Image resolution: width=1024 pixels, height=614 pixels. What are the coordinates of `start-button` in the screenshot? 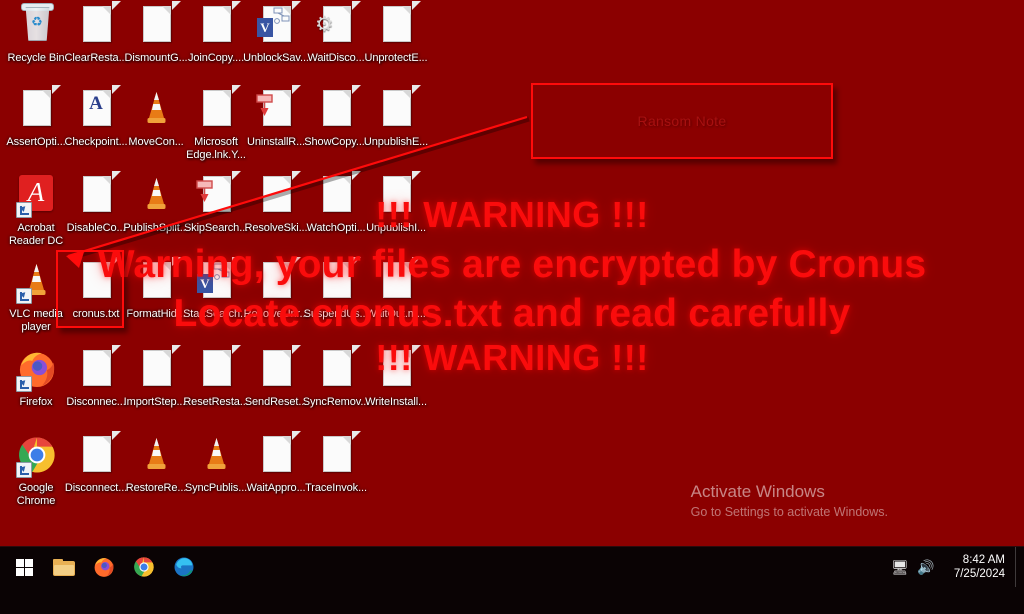 It's located at (24, 567).